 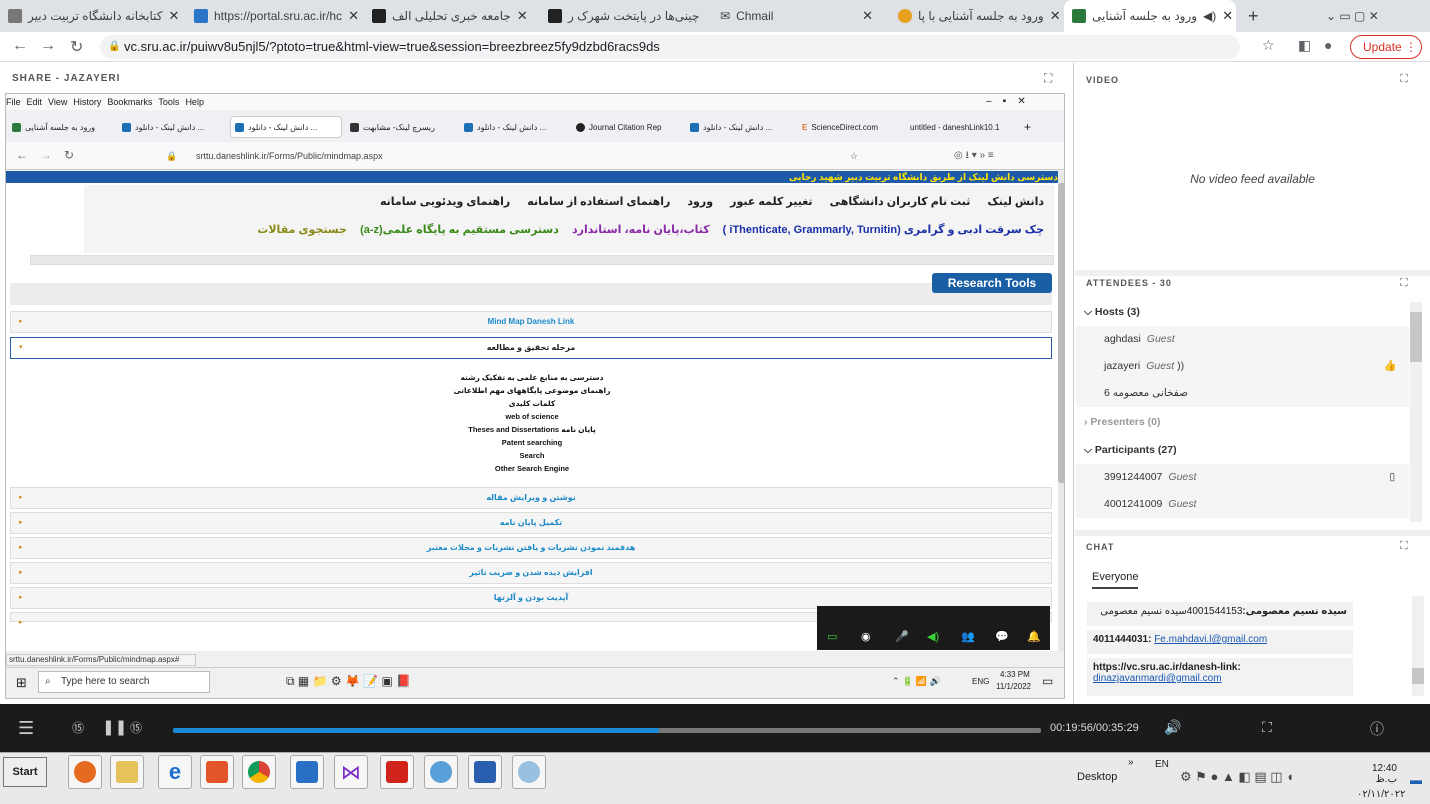 I want to click on ff-tab: Journal Citation Rep, so click(x=627, y=127).